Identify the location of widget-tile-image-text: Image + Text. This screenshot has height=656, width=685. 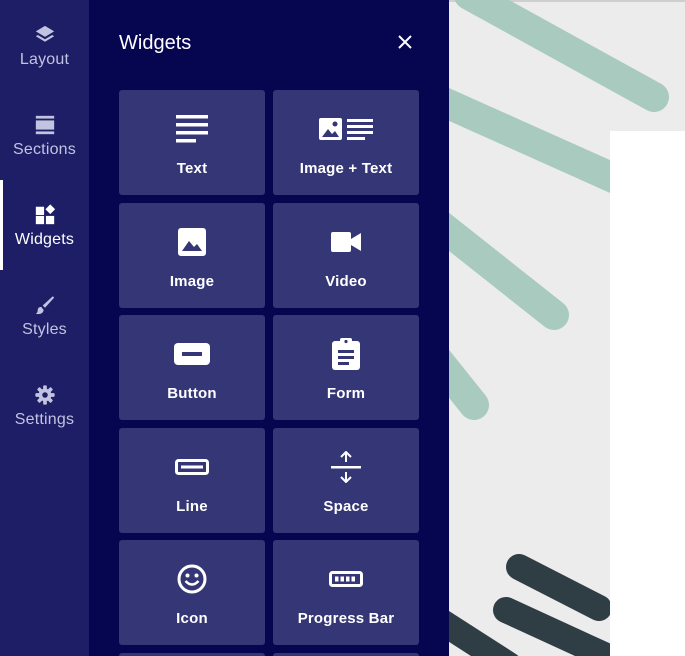
(346, 142).